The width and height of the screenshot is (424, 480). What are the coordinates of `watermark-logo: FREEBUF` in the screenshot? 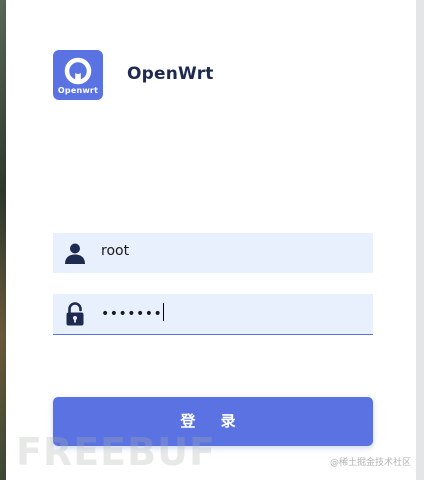 It's located at (116, 452).